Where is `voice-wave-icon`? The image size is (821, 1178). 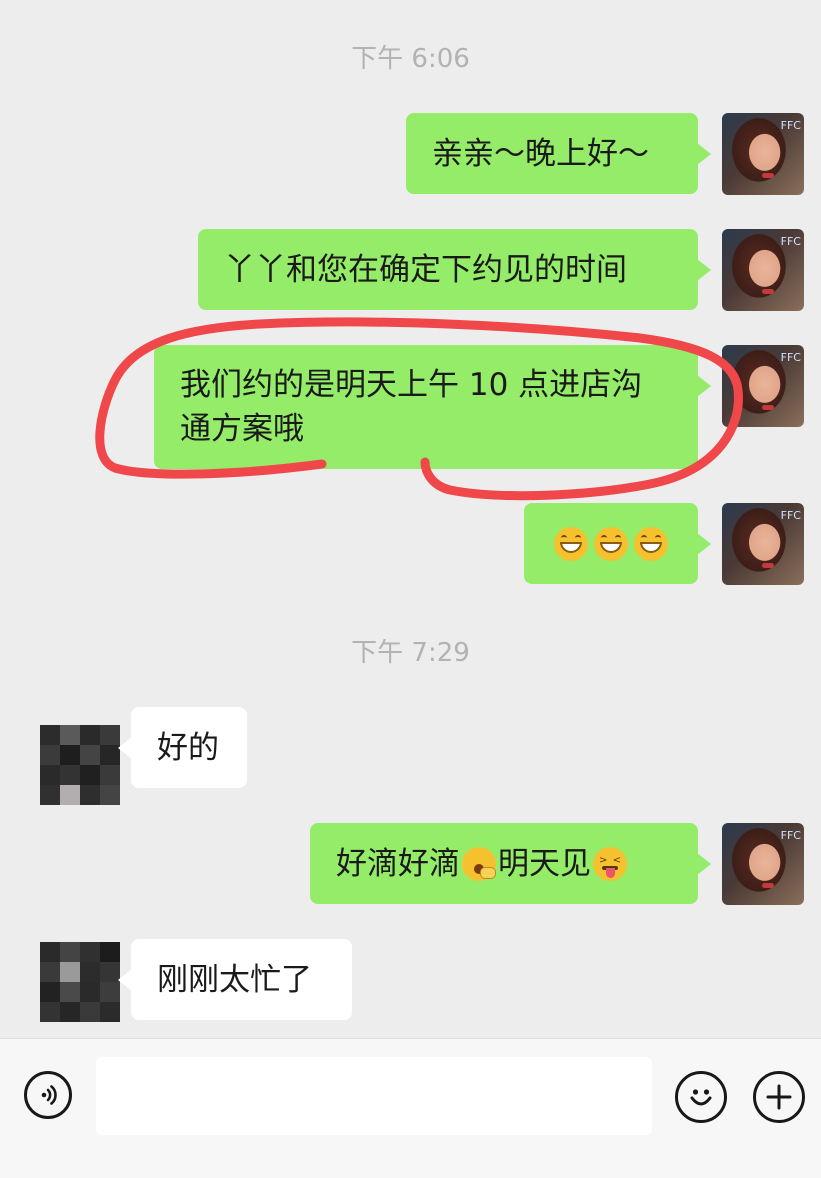
voice-wave-icon is located at coordinates (49, 1095).